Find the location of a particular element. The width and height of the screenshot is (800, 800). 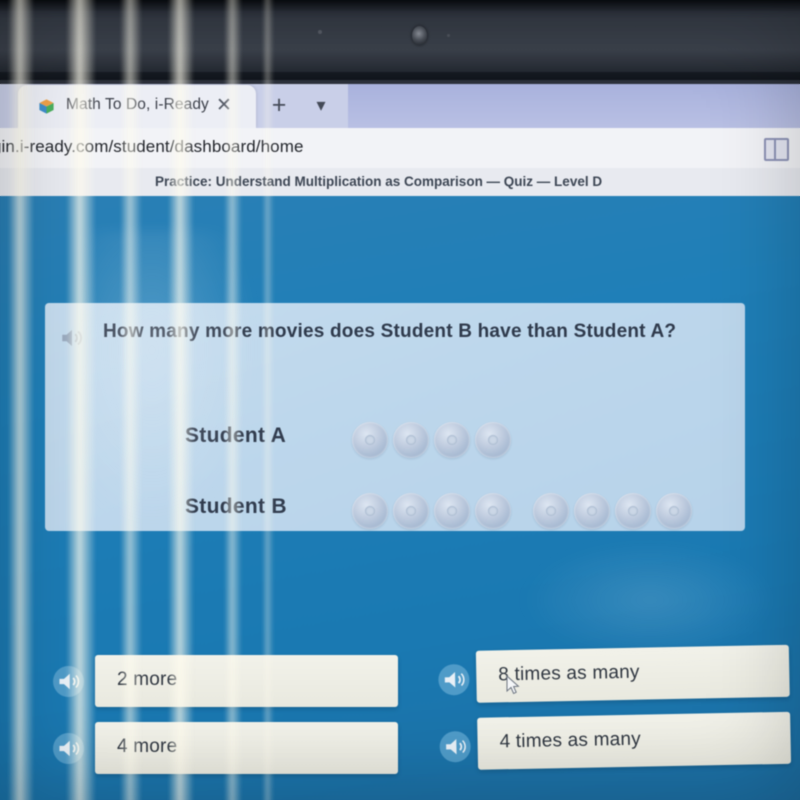

webcam-icon is located at coordinates (419, 35).